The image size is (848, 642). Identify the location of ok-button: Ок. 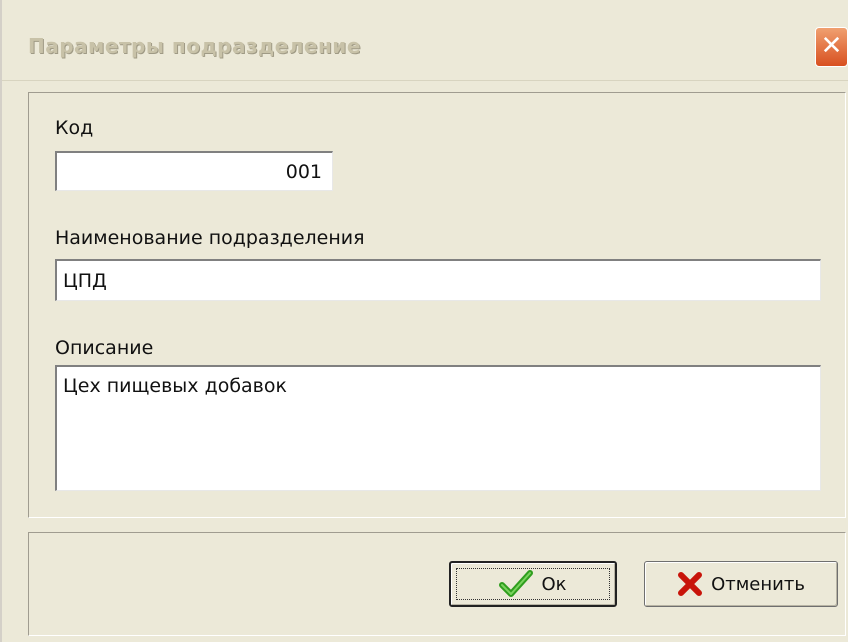
(533, 584).